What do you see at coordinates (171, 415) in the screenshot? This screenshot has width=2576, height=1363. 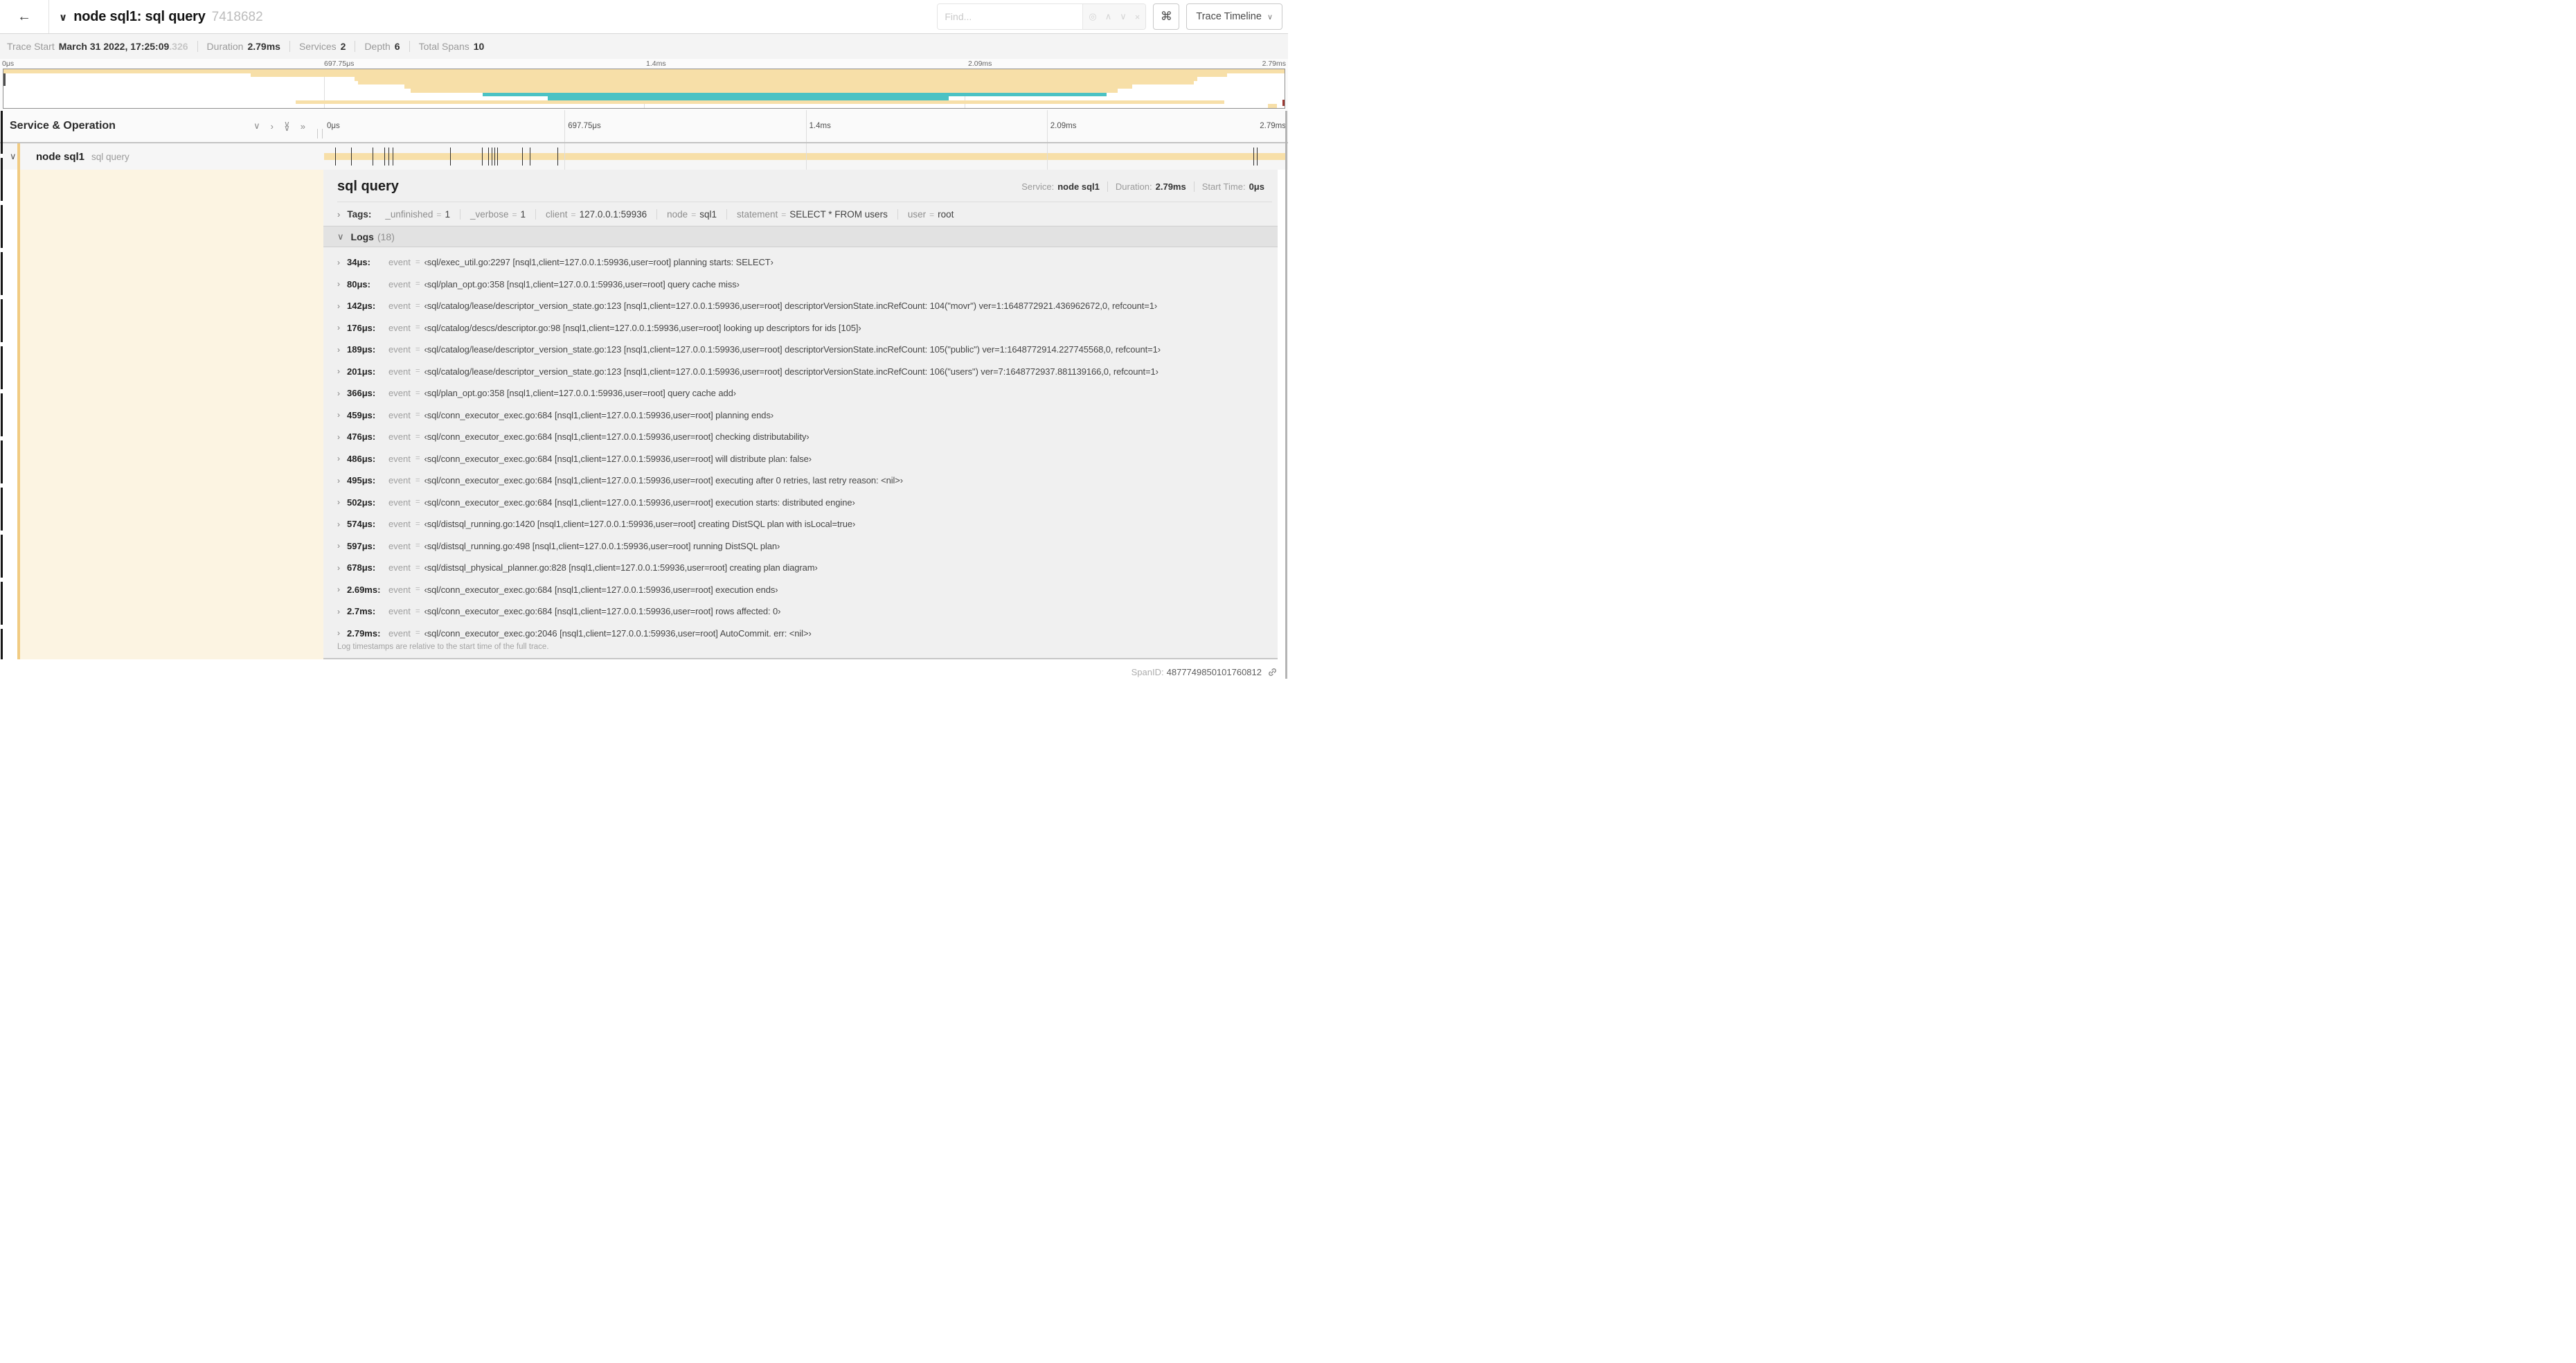 I see `detail-row-left-background` at bounding box center [171, 415].